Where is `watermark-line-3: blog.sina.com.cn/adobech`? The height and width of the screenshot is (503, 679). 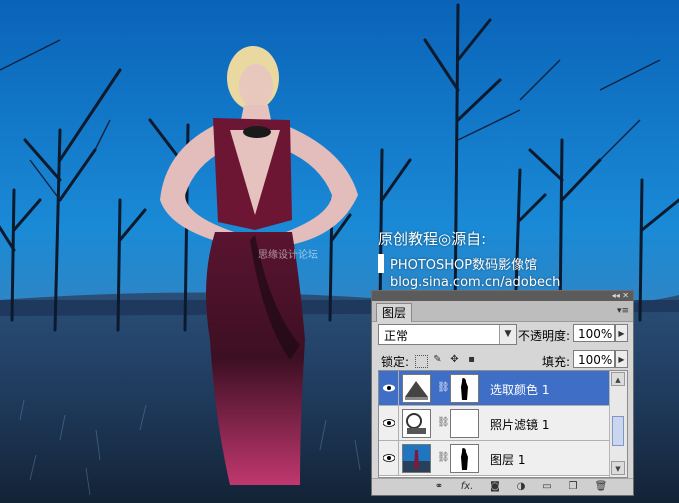 watermark-line-3: blog.sina.com.cn/adobech is located at coordinates (475, 282).